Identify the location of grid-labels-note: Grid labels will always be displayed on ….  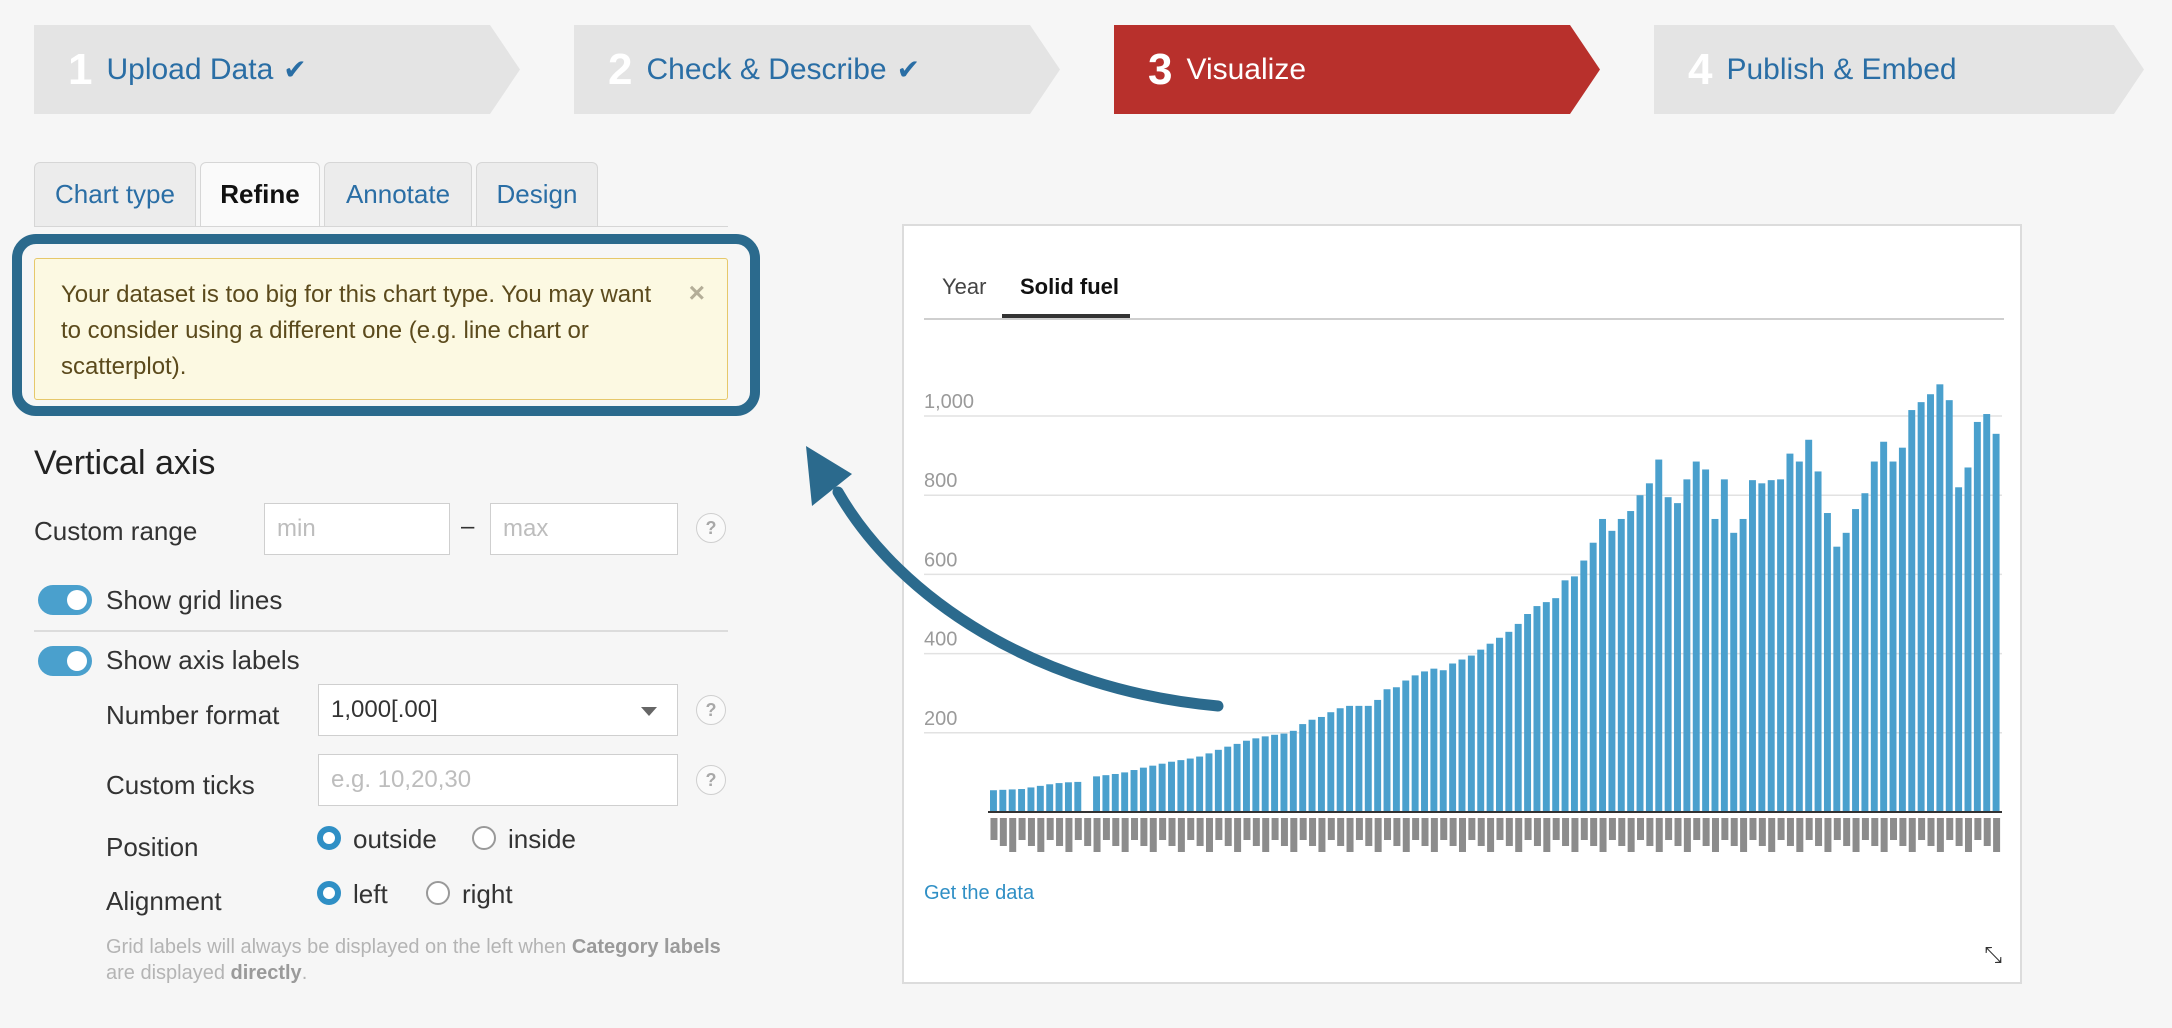
(426, 960).